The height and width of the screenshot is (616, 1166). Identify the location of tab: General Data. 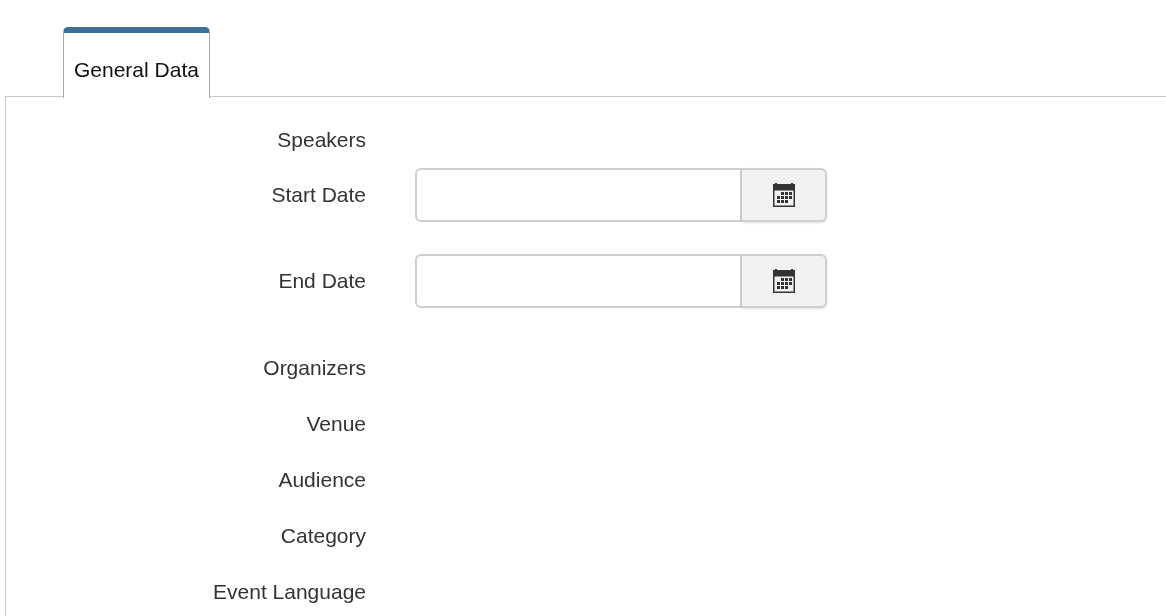
(136, 62).